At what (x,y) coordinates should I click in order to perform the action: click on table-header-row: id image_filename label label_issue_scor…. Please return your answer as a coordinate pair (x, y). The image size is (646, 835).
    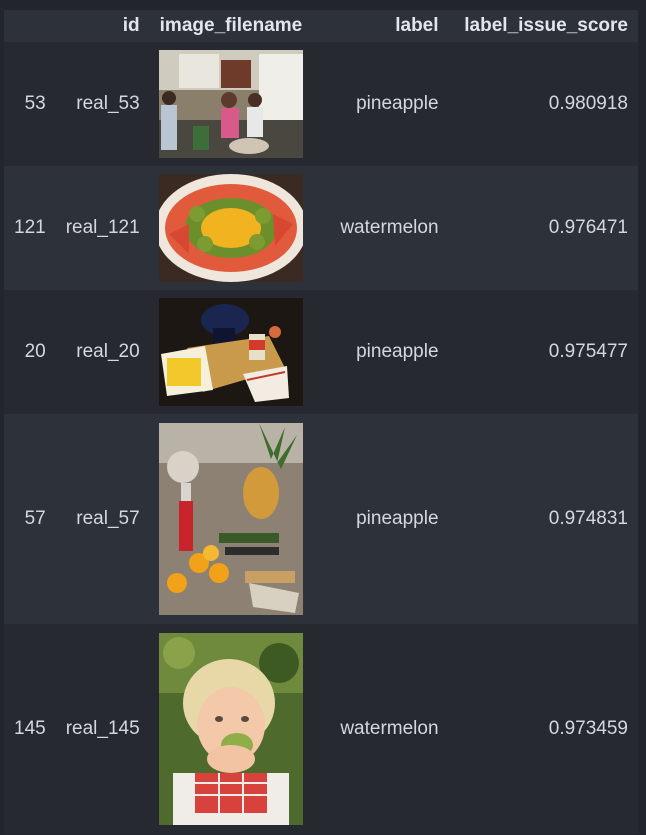
    Looking at the image, I should click on (321, 26).